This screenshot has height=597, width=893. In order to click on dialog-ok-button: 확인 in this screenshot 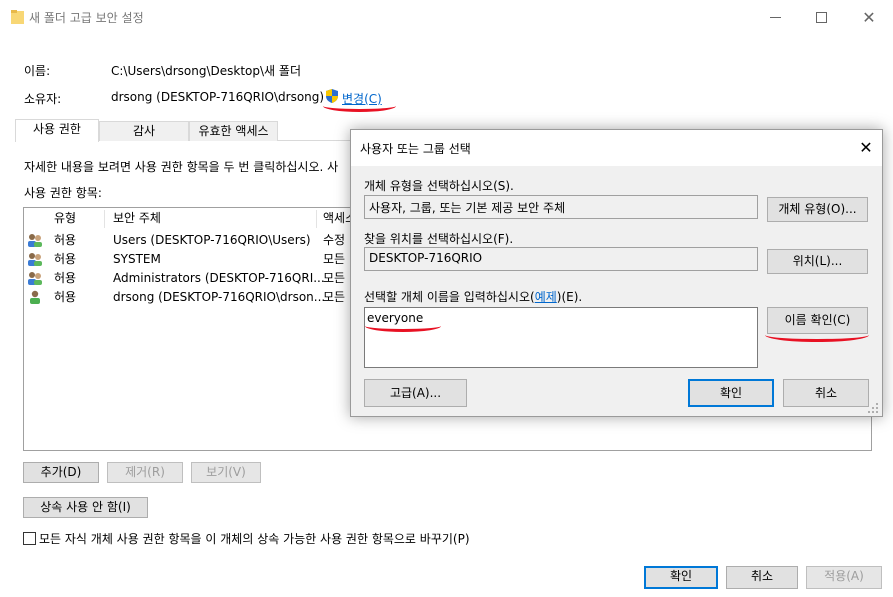, I will do `click(731, 393)`.